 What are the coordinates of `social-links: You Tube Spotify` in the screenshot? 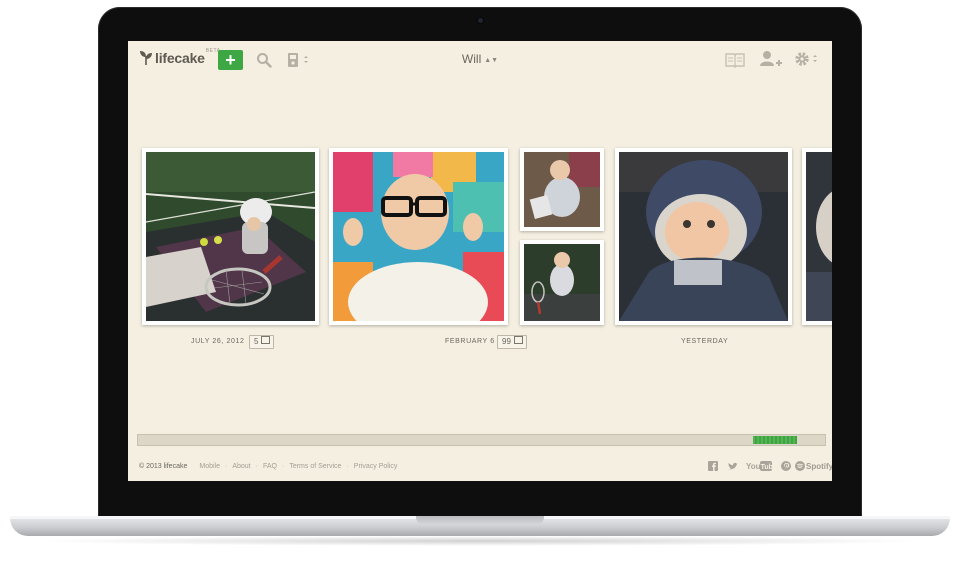 It's located at (770, 466).